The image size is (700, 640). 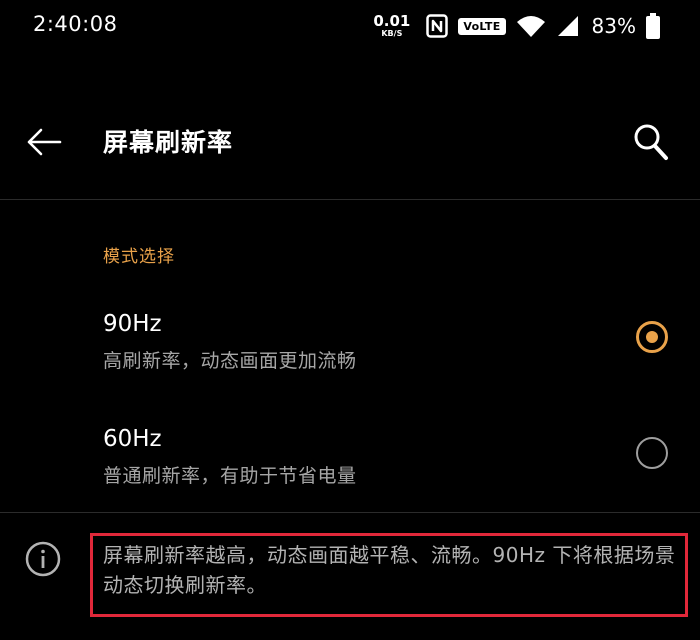 I want to click on nfc-icon, so click(x=437, y=26).